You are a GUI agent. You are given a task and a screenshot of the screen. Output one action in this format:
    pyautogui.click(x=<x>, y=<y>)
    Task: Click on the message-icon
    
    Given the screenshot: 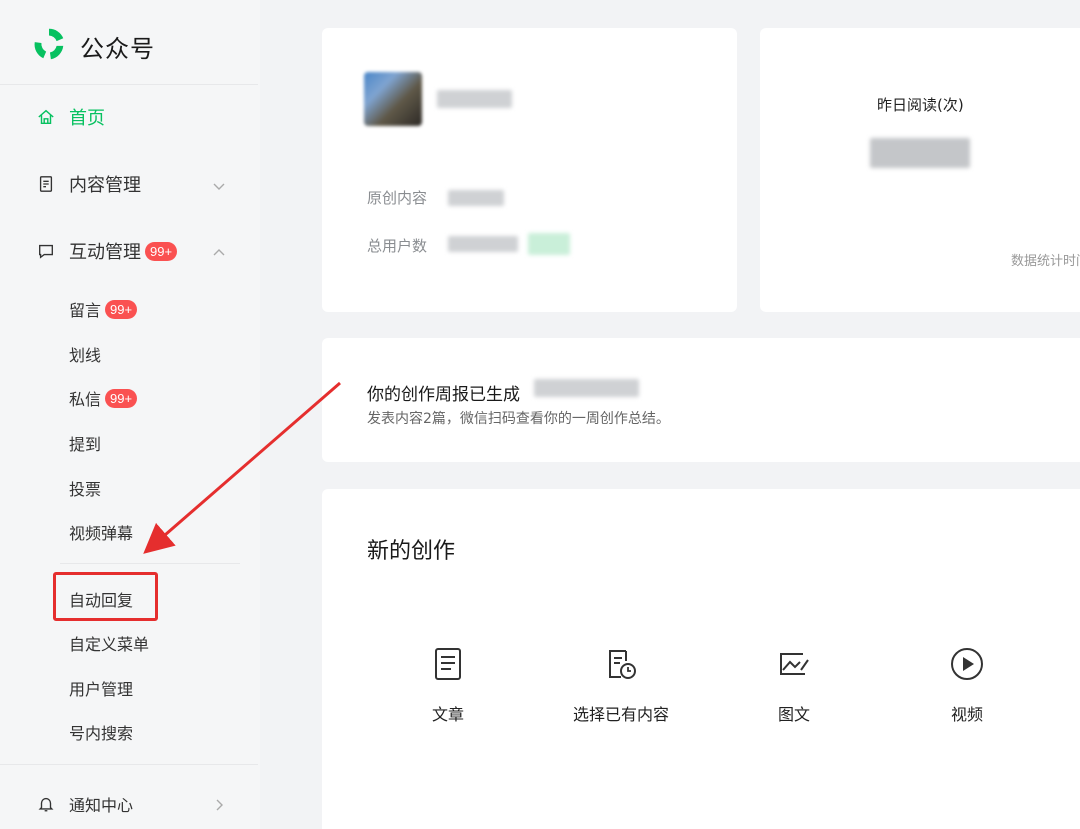 What is the action you would take?
    pyautogui.click(x=46, y=251)
    